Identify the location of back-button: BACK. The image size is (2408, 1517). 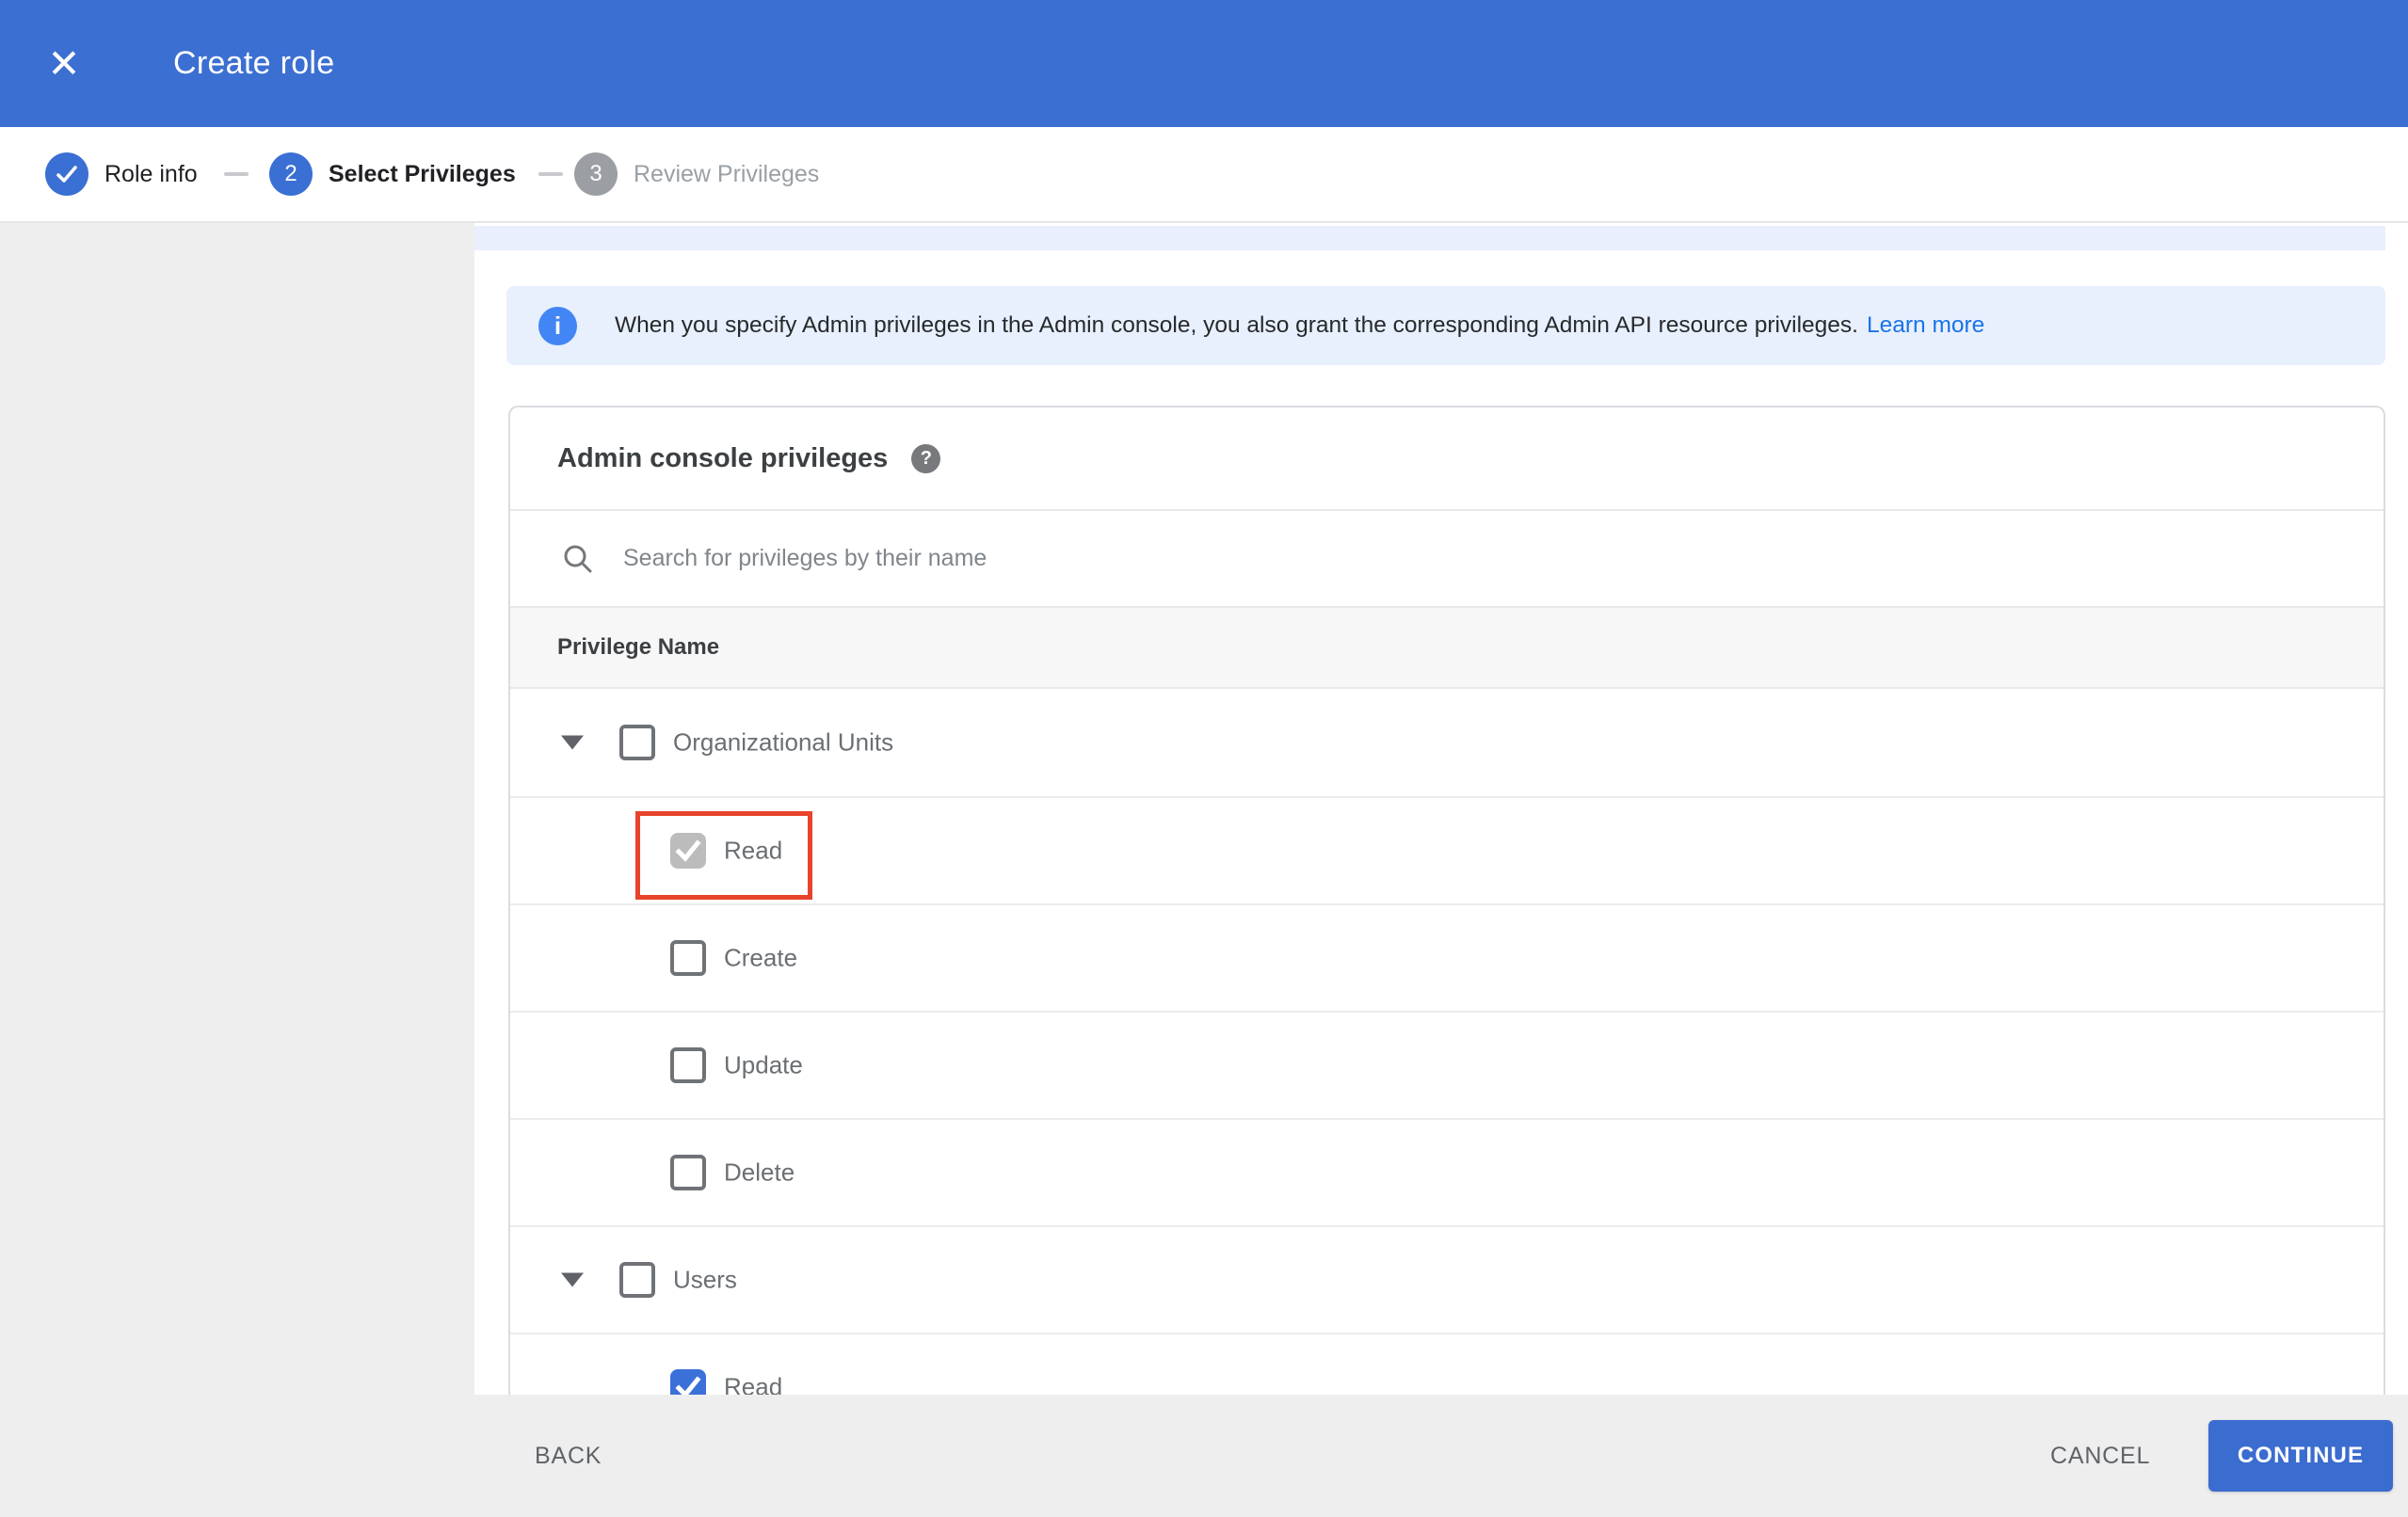
(568, 1456).